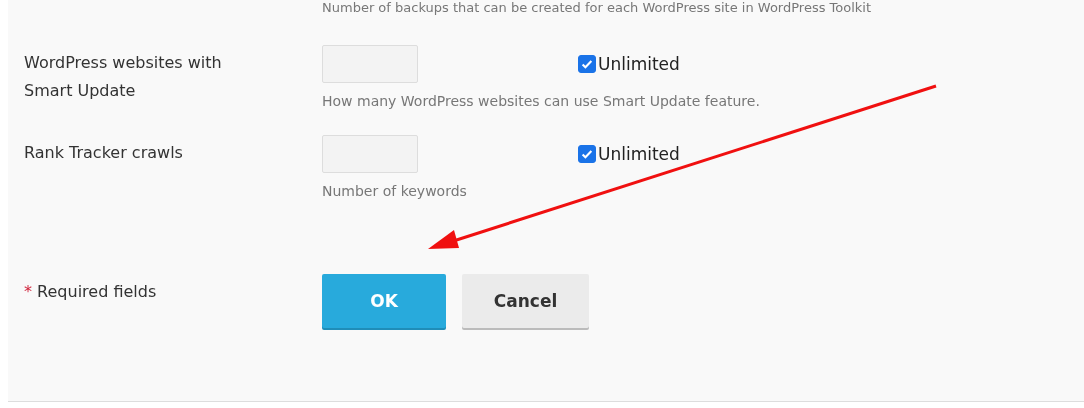 Image resolution: width=1084 pixels, height=408 pixels. I want to click on cancel-button: Cancel, so click(525, 301).